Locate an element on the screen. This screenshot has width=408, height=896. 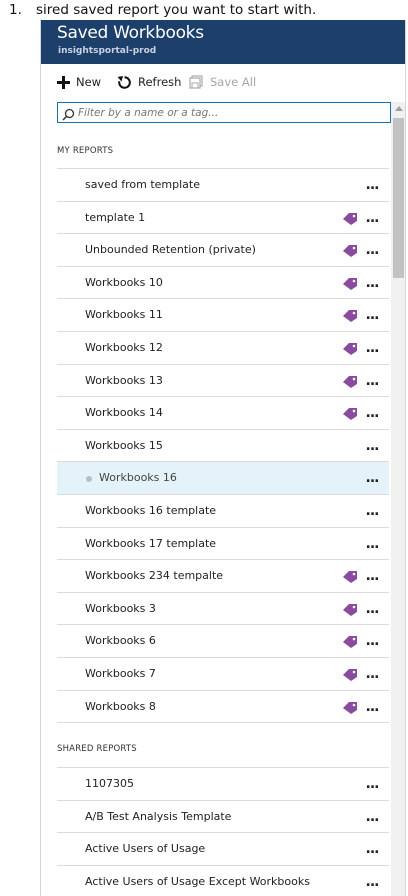
save-all-icon is located at coordinates (196, 82).